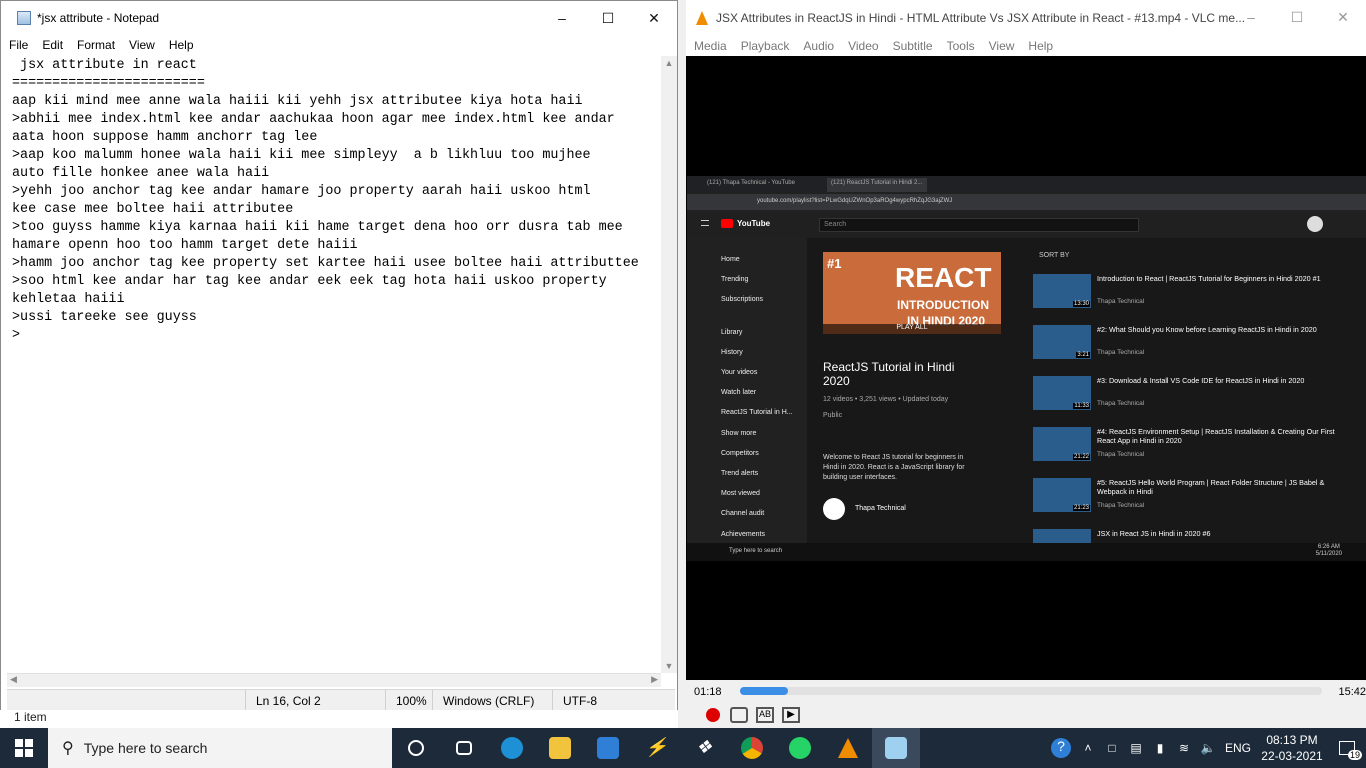  I want to click on sidebar-item-your-videos: Your videos, so click(764, 373).